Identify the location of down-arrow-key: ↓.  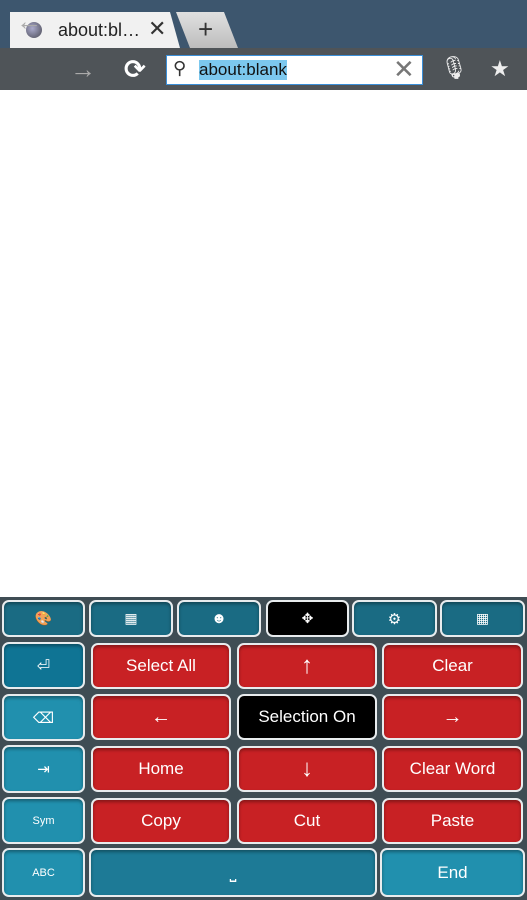
(307, 769).